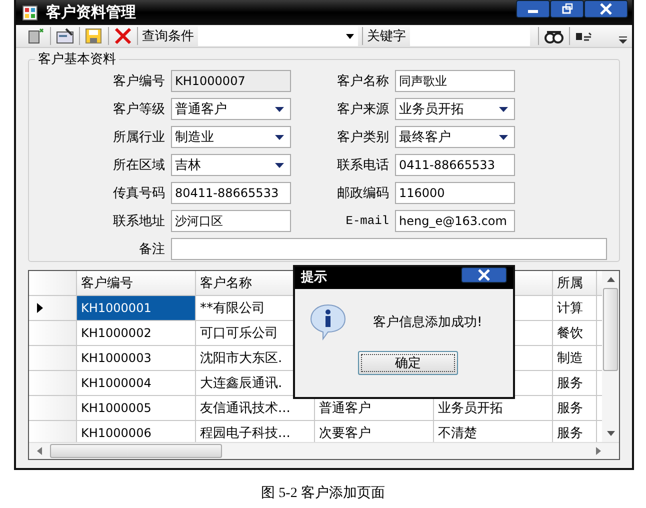 Image resolution: width=646 pixels, height=508 pixels. Describe the element at coordinates (231, 165) in the screenshot. I see `dropdown-field: 吉林` at that location.